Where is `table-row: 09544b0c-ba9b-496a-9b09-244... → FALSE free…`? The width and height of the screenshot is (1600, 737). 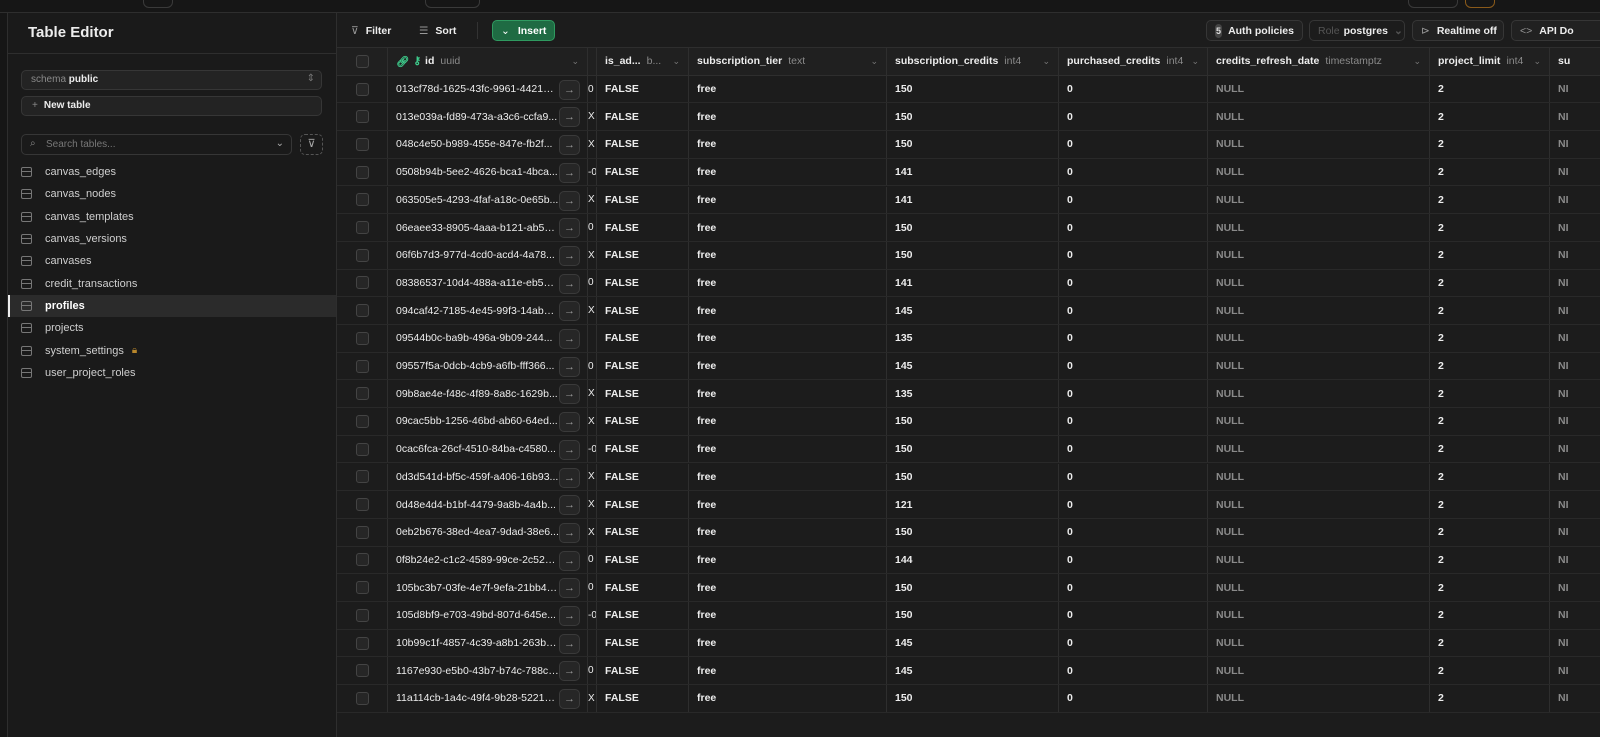 table-row: 09544b0c-ba9b-496a-9b09-244... → FALSE free… is located at coordinates (968, 339).